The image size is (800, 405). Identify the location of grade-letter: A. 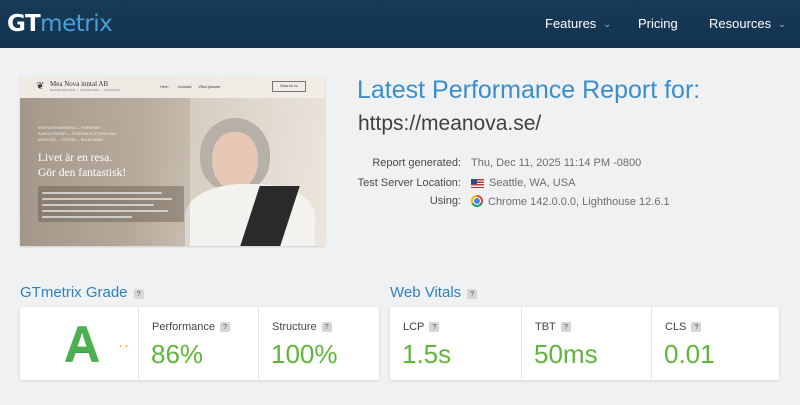
(82, 344).